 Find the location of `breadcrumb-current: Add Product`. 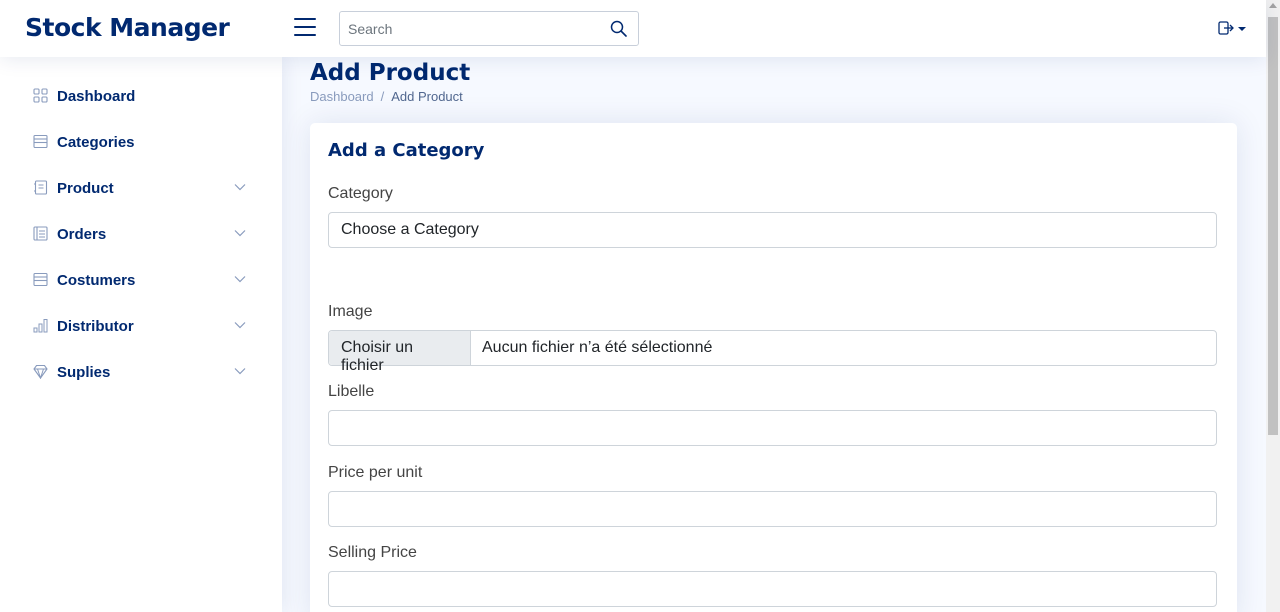

breadcrumb-current: Add Product is located at coordinates (427, 96).